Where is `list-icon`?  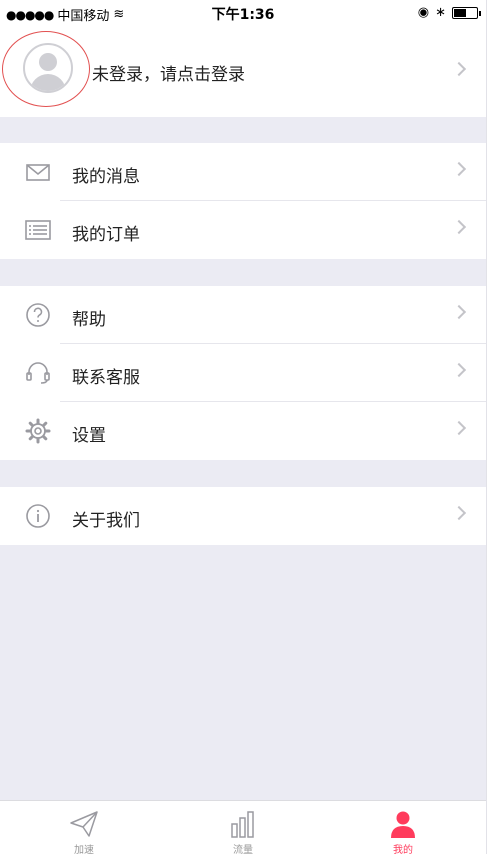 list-icon is located at coordinates (38, 230).